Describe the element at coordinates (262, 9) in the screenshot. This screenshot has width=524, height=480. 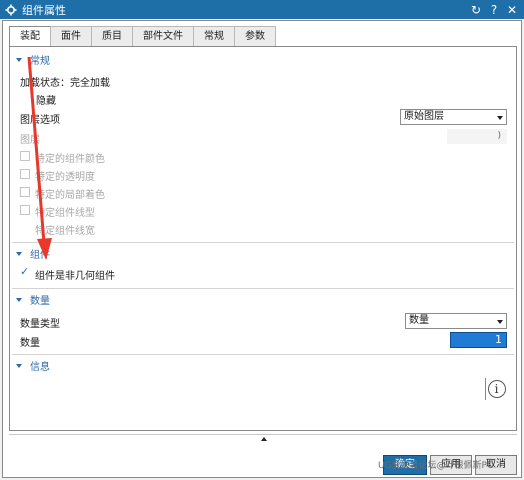
I see `title-bar: 组件属性 ↻ ? ✕` at that location.